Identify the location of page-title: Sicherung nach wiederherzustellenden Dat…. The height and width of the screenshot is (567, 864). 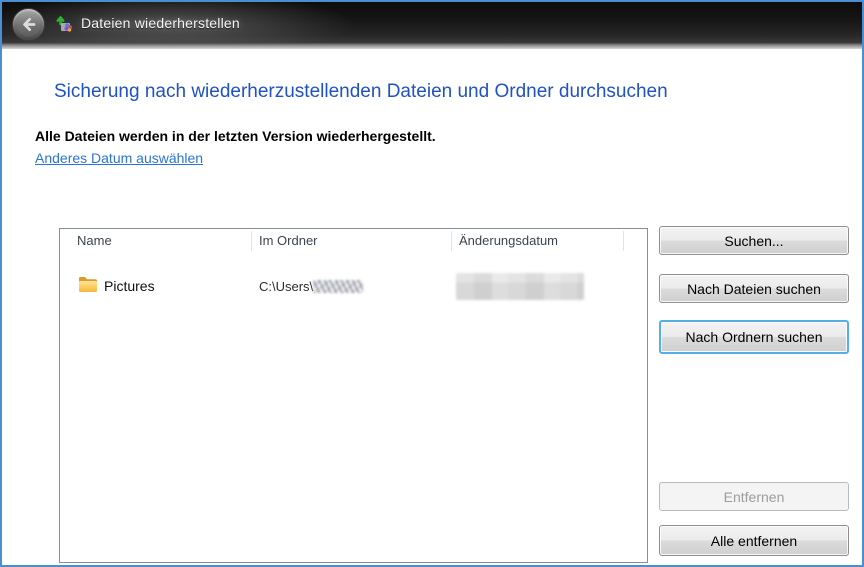
(361, 91).